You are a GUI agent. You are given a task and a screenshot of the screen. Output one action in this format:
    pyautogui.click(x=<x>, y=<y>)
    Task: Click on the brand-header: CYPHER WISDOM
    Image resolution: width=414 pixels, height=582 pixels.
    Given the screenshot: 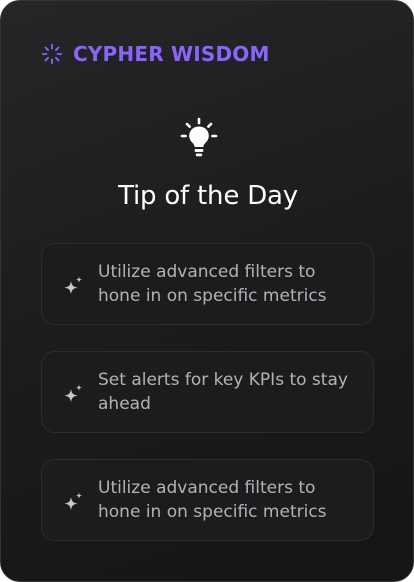 What is the action you would take?
    pyautogui.click(x=155, y=54)
    